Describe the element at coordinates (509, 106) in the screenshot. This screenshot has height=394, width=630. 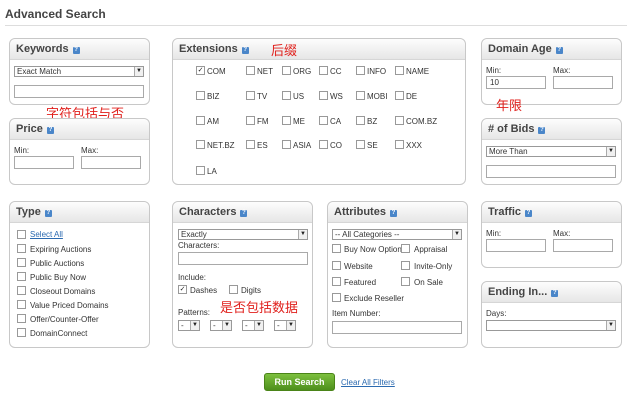
I see `domain-age-annotation: 年限` at that location.